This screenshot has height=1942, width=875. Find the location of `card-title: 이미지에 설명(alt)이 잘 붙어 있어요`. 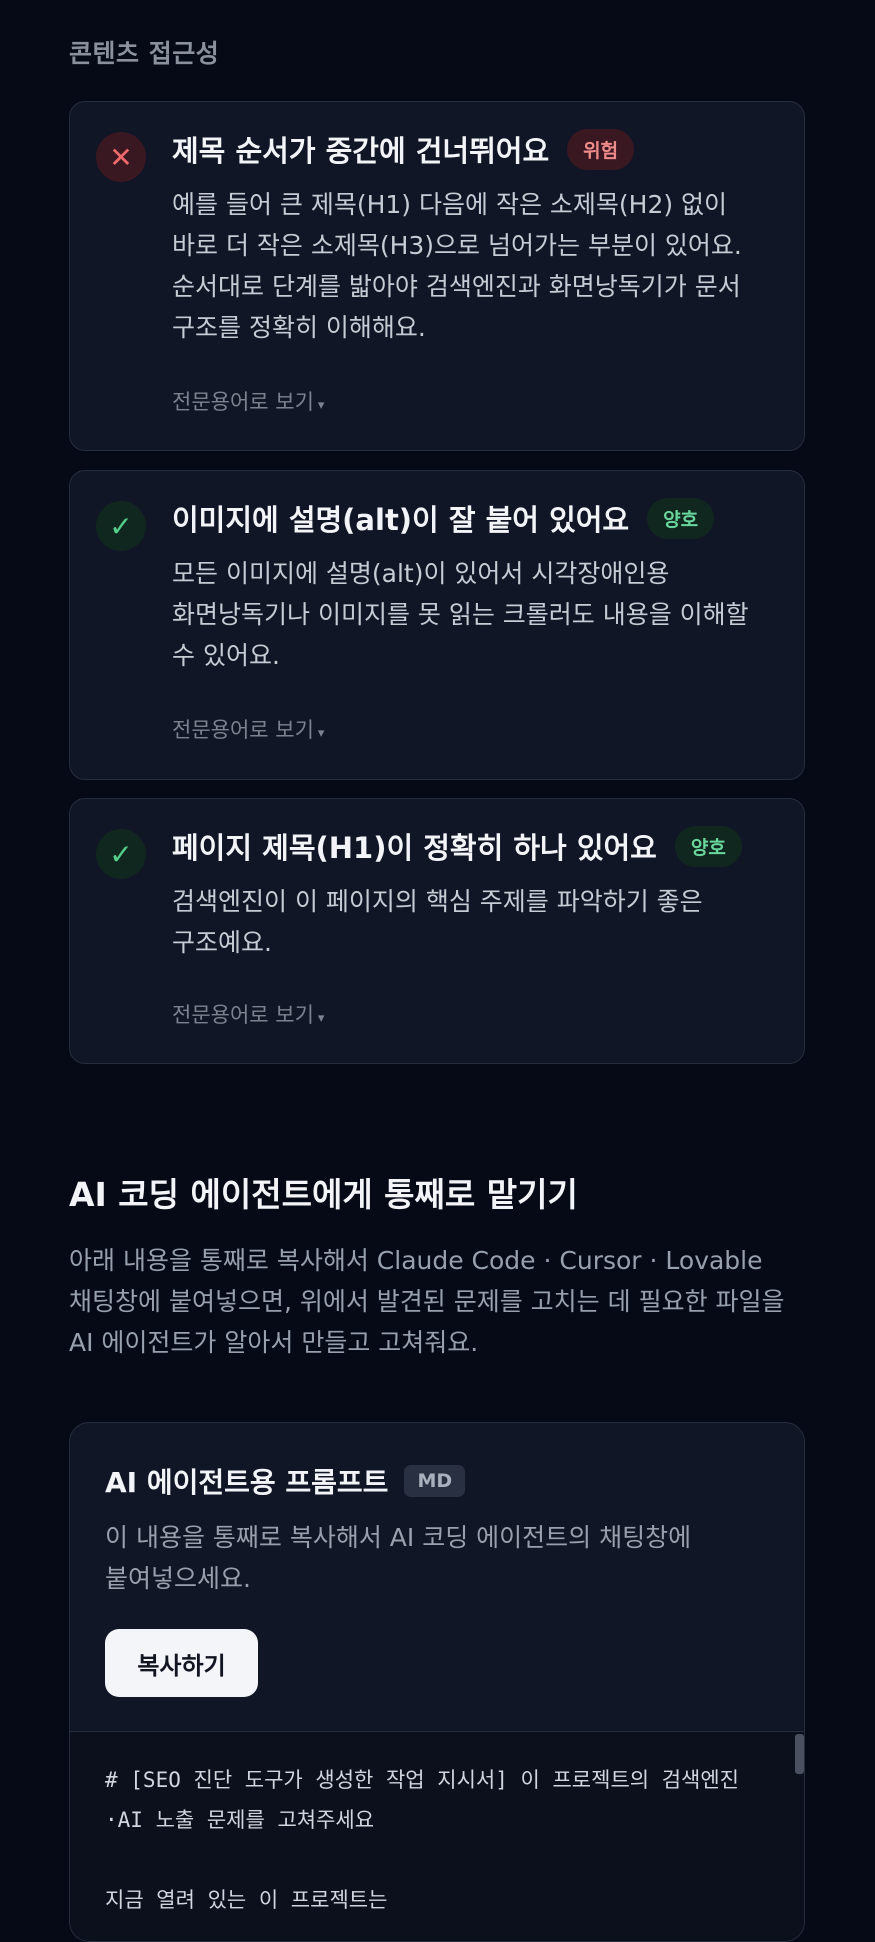

card-title: 이미지에 설명(alt)이 잘 붙어 있어요 is located at coordinates (401, 520).